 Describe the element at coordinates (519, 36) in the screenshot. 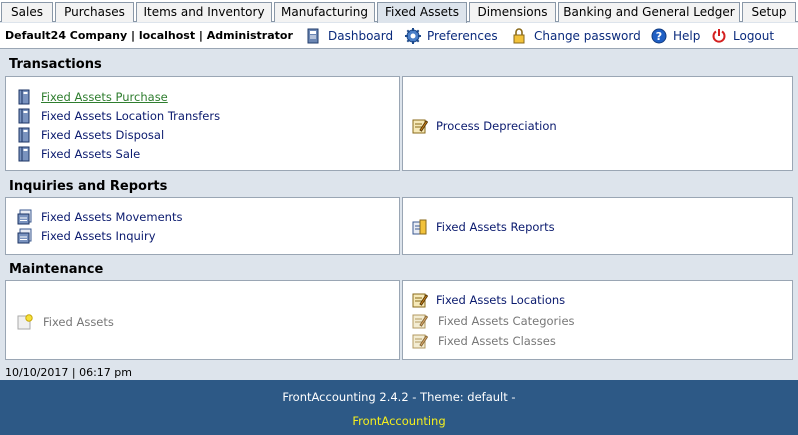

I see `lock-icon` at that location.